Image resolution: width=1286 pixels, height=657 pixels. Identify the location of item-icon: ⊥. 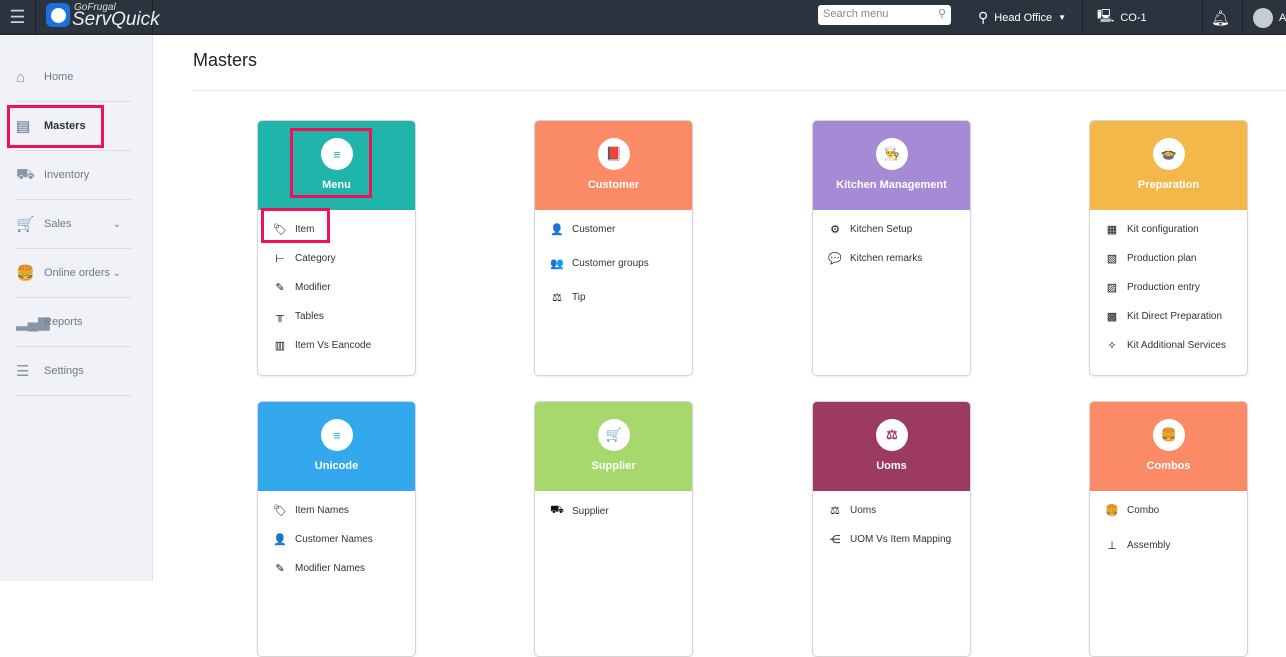
(1112, 546).